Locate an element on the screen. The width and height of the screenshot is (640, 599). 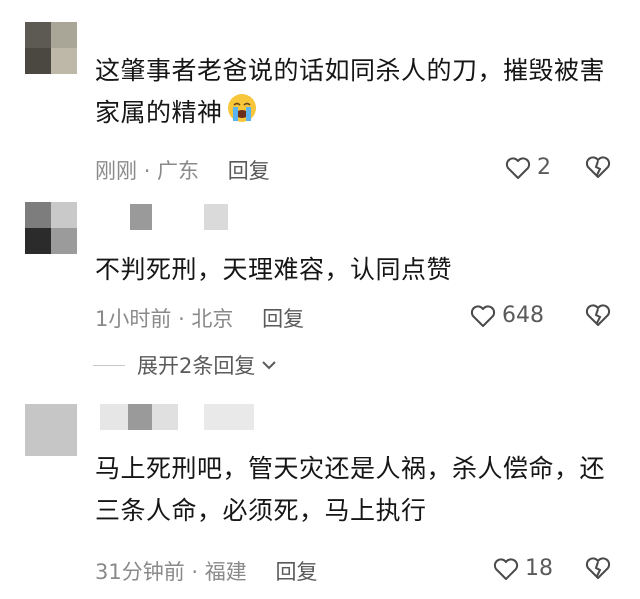
expand-replies-label: 展开2条回复 is located at coordinates (196, 366).